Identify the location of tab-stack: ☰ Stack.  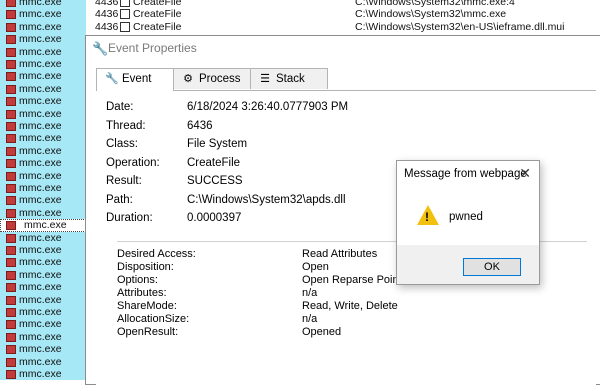
(289, 78).